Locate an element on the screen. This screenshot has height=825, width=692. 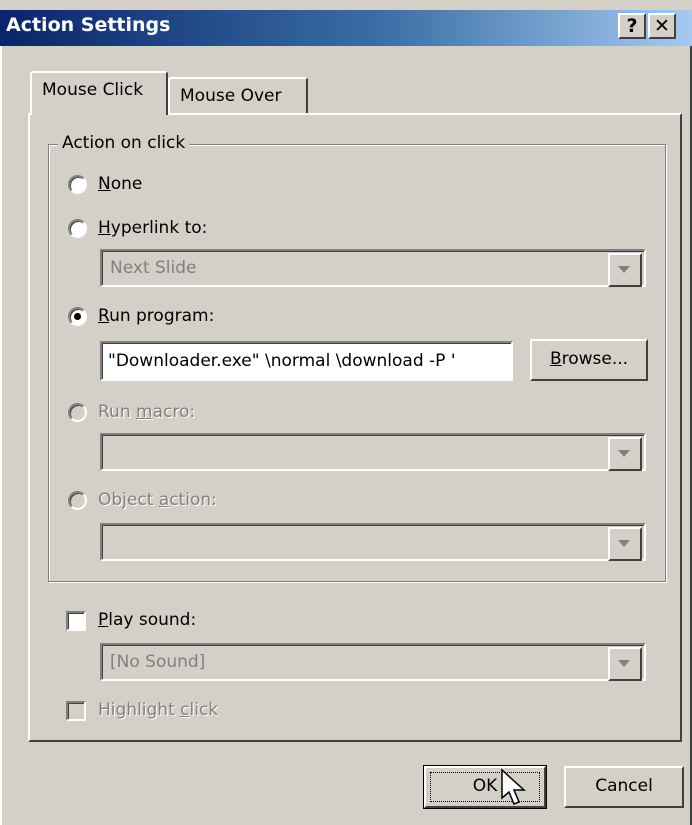
sound-value: [No Sound] is located at coordinates (158, 662).